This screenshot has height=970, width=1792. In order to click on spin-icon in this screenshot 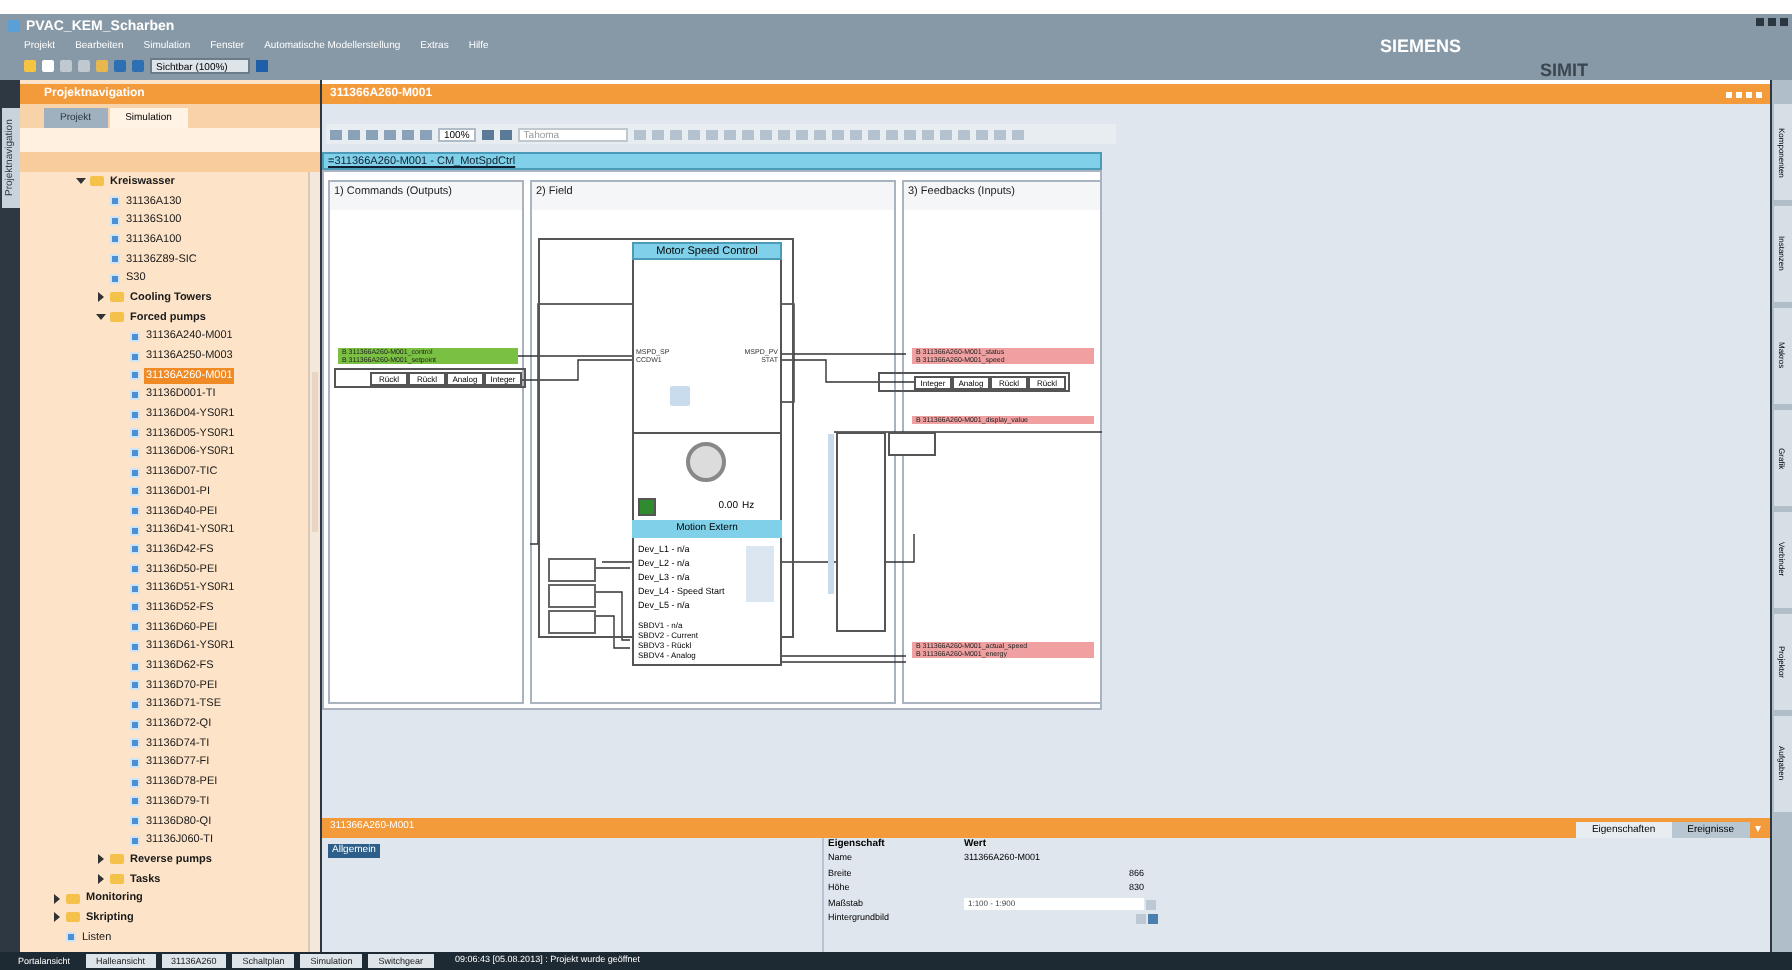, I will do `click(1151, 904)`.